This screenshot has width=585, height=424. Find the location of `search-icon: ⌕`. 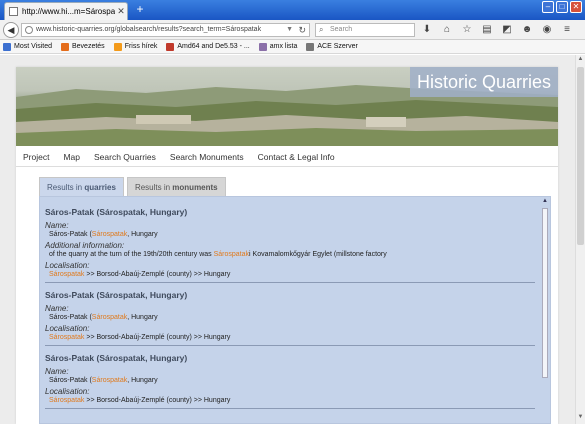

search-icon: ⌕ is located at coordinates (321, 29).